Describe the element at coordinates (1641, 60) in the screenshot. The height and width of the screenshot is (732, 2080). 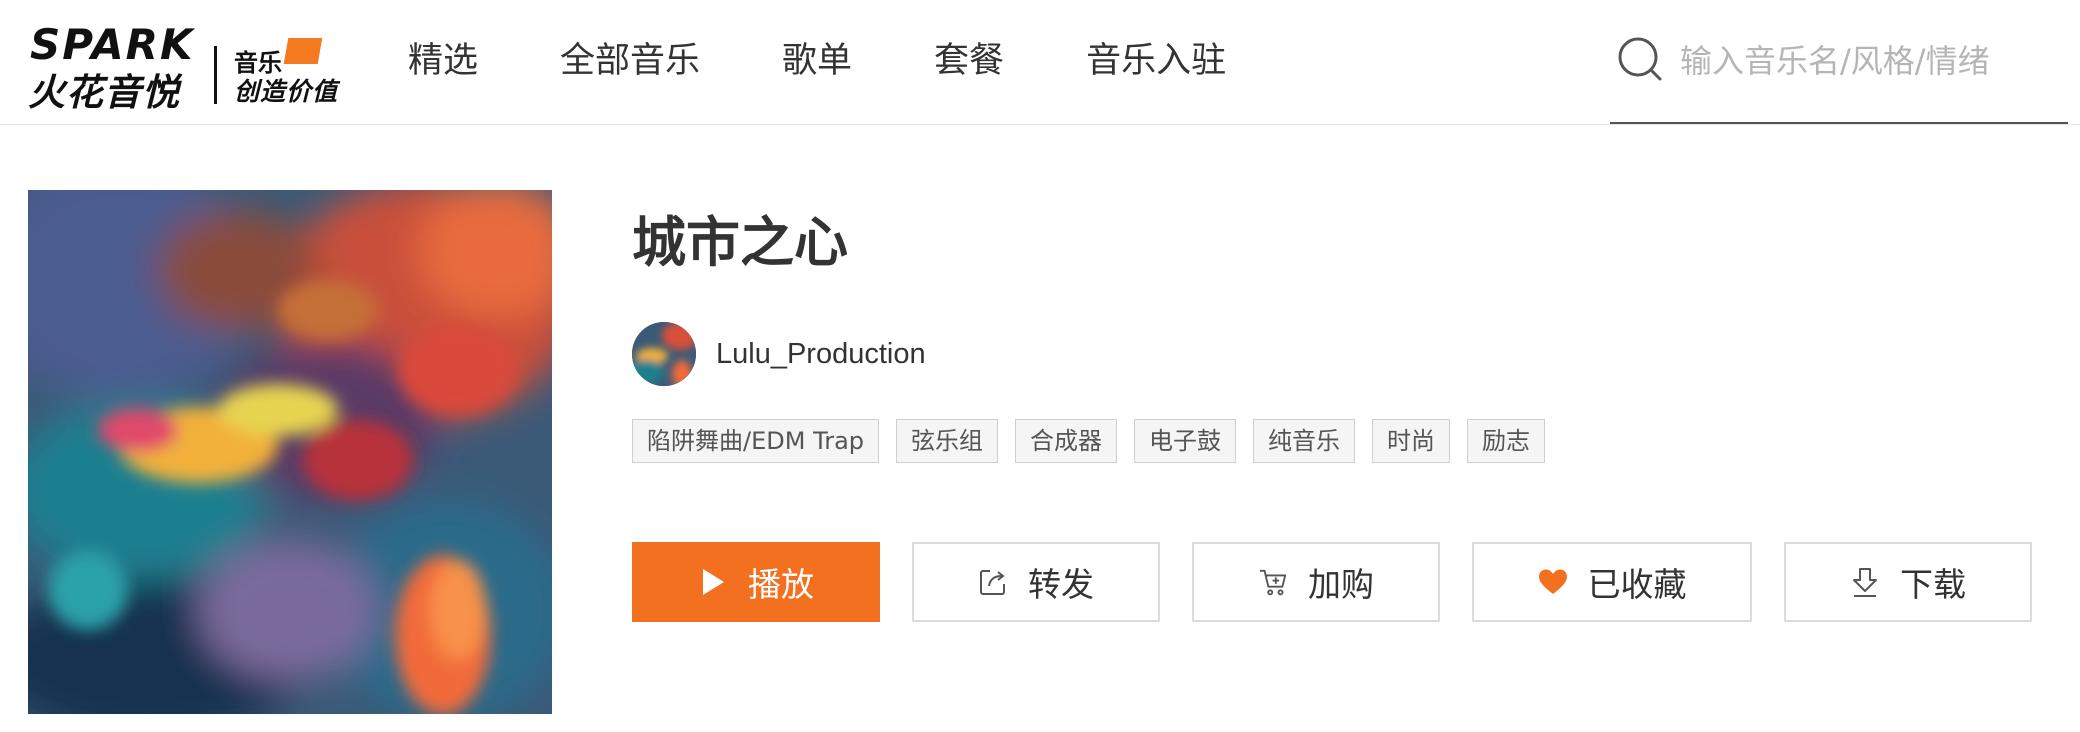
I see `search-icon` at that location.